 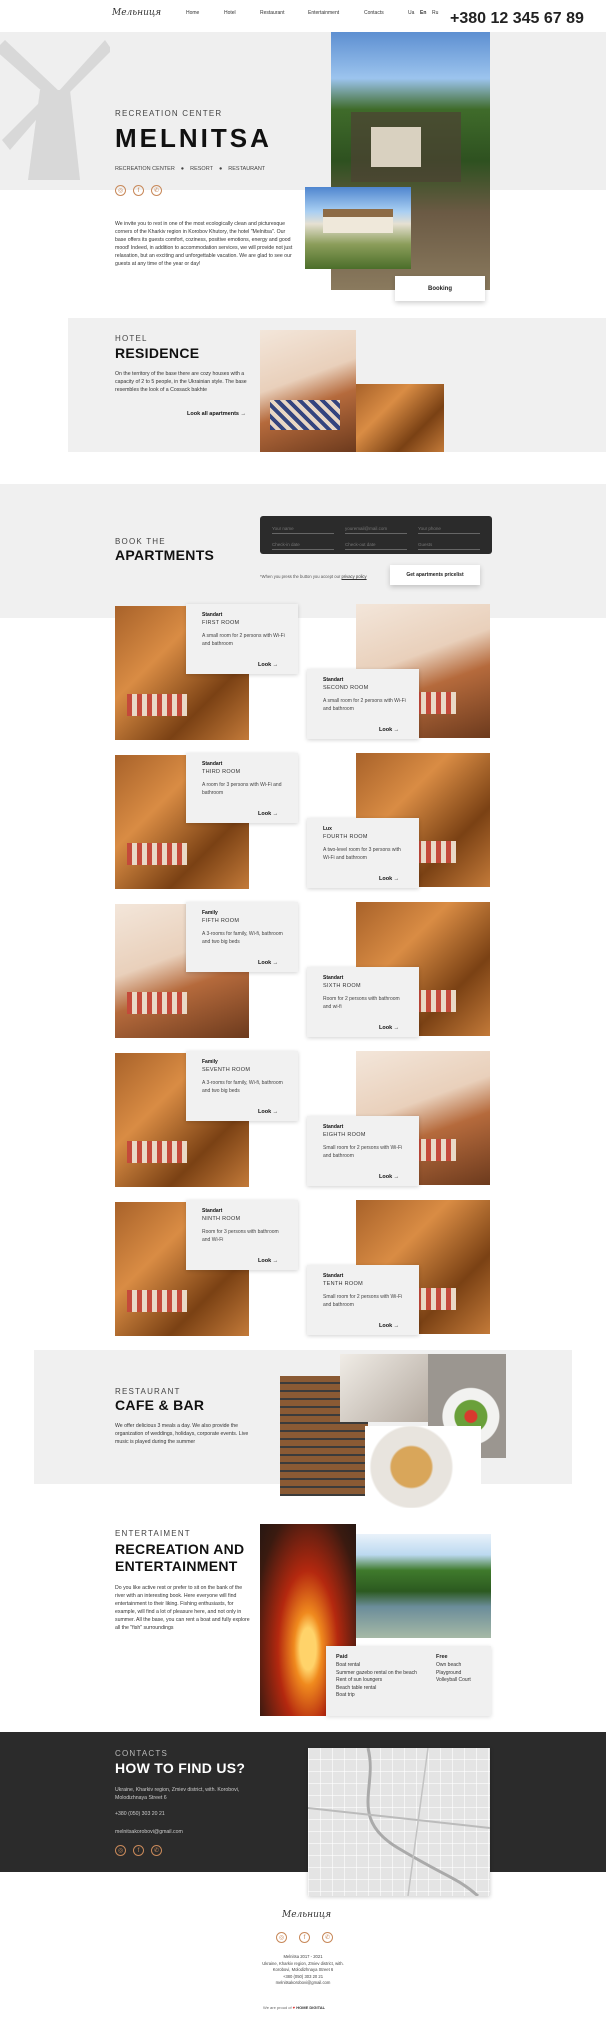 What do you see at coordinates (517, 19) in the screenshot?
I see `header-phone: +380 12 345 67 89` at bounding box center [517, 19].